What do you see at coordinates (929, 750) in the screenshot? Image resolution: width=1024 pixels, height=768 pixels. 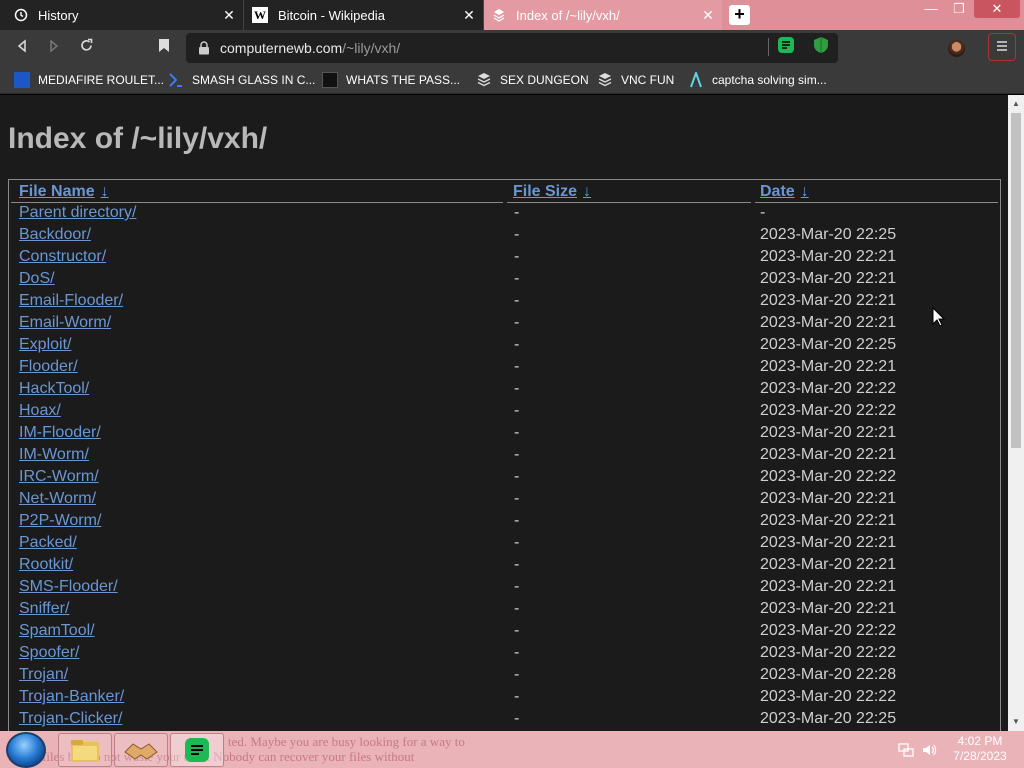 I see `volume-icon` at bounding box center [929, 750].